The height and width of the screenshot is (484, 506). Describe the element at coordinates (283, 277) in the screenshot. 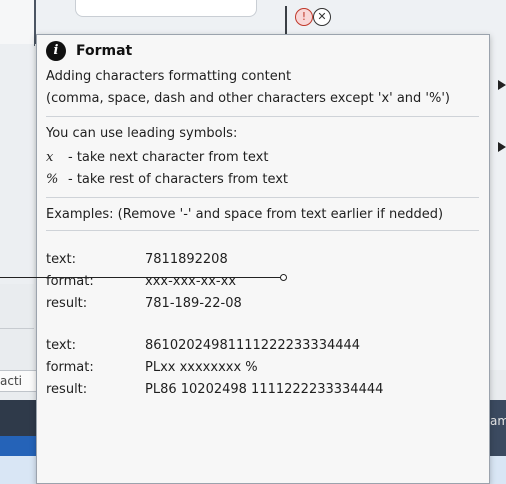

I see `tooltip-anchor-dot` at that location.